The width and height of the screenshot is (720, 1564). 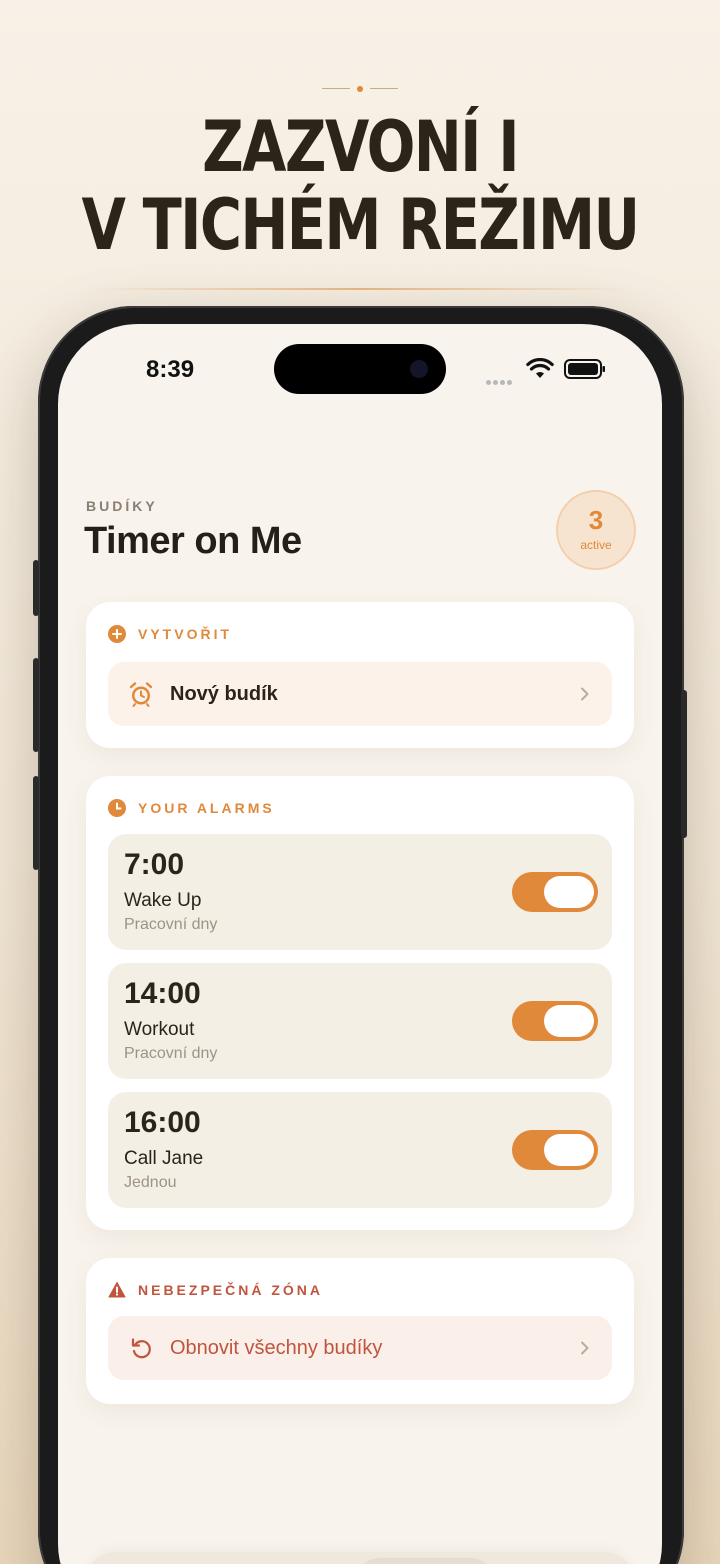 What do you see at coordinates (141, 694) in the screenshot?
I see `alarm-clock-icon` at bounding box center [141, 694].